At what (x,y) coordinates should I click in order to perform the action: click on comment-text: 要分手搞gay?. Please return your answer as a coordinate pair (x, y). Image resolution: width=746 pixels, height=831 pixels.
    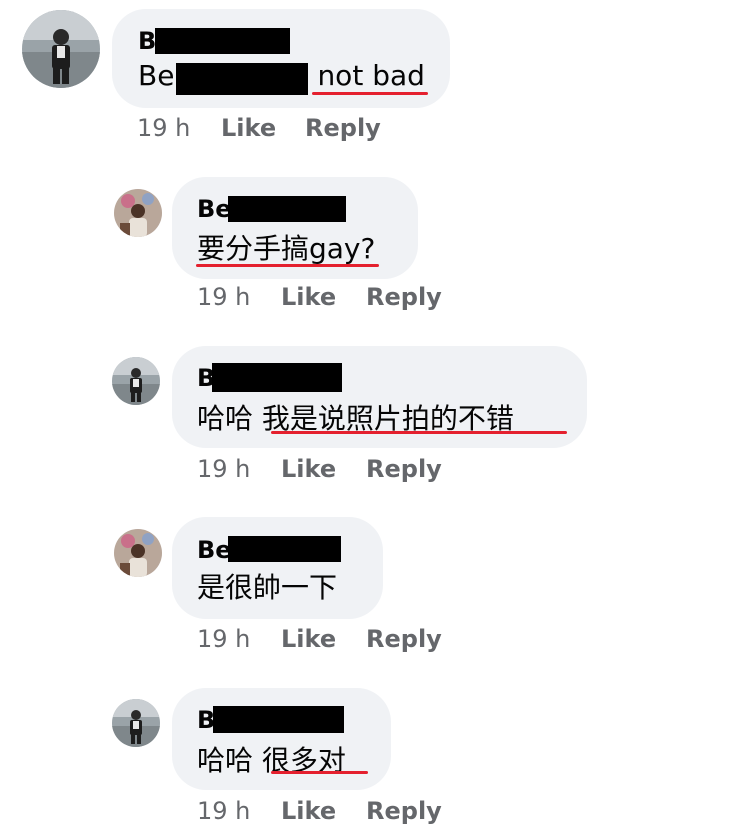
    Looking at the image, I should click on (286, 248).